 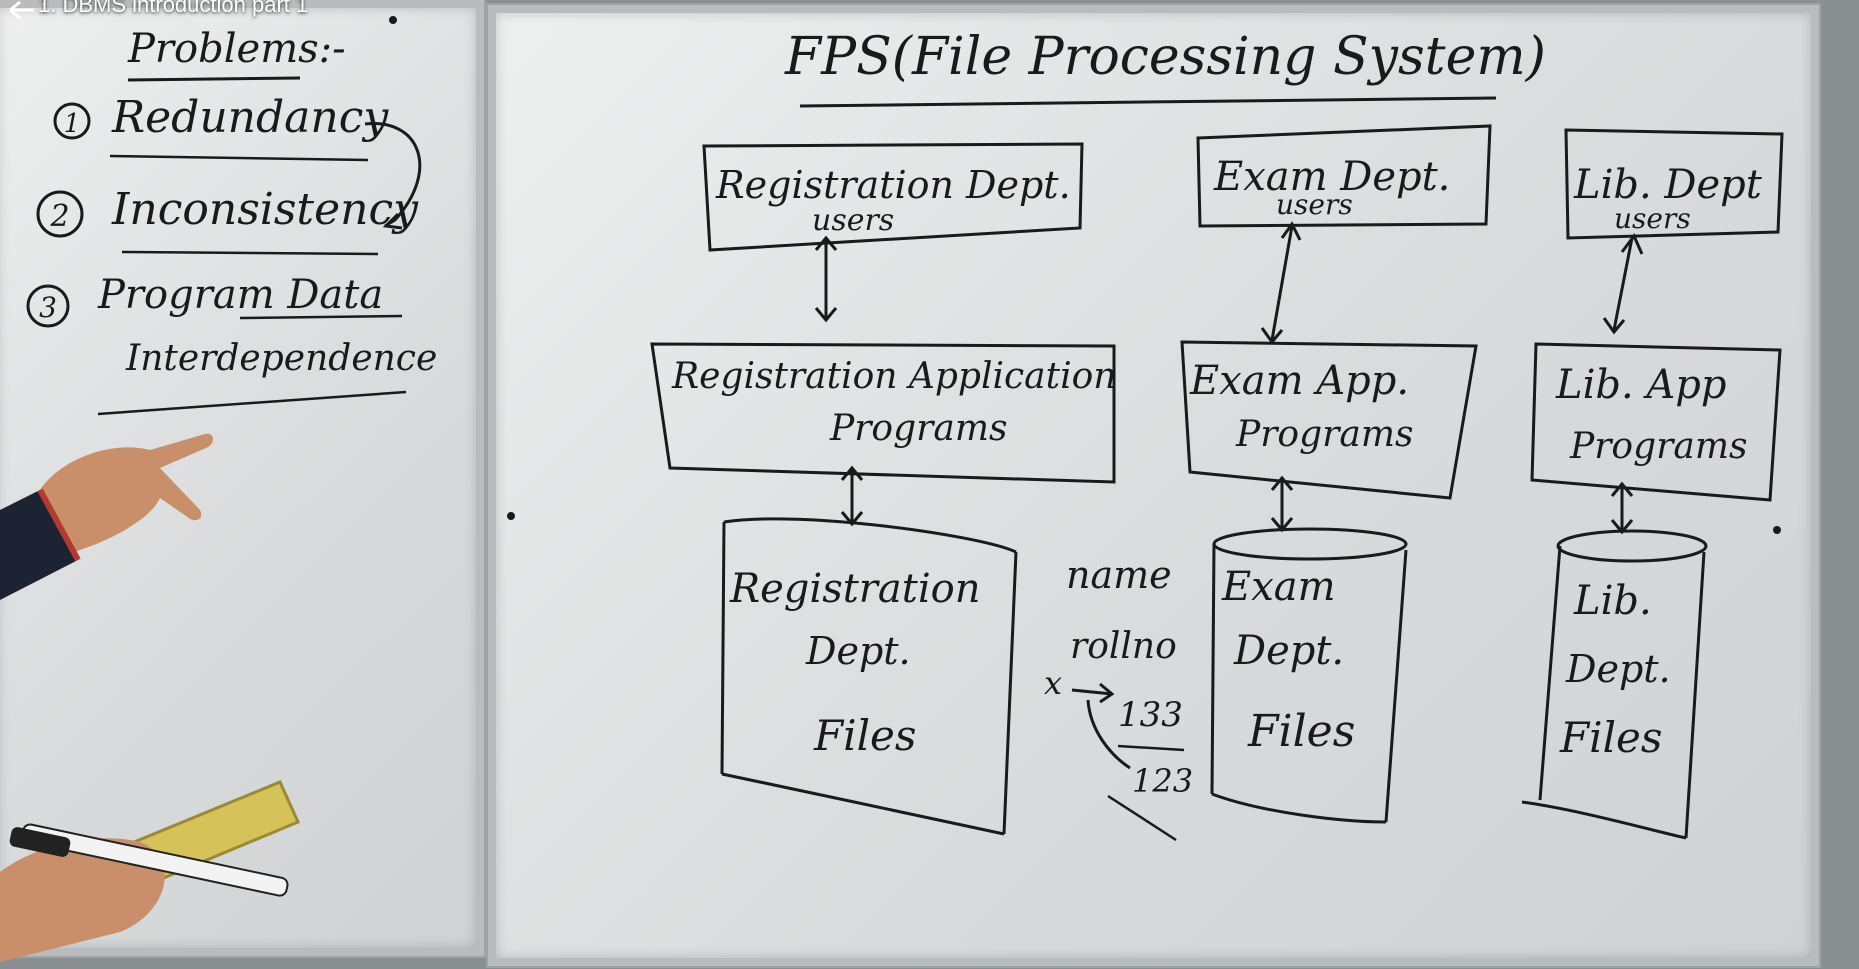 I want to click on fps-title: FPS(File Processing System), so click(x=1165, y=57).